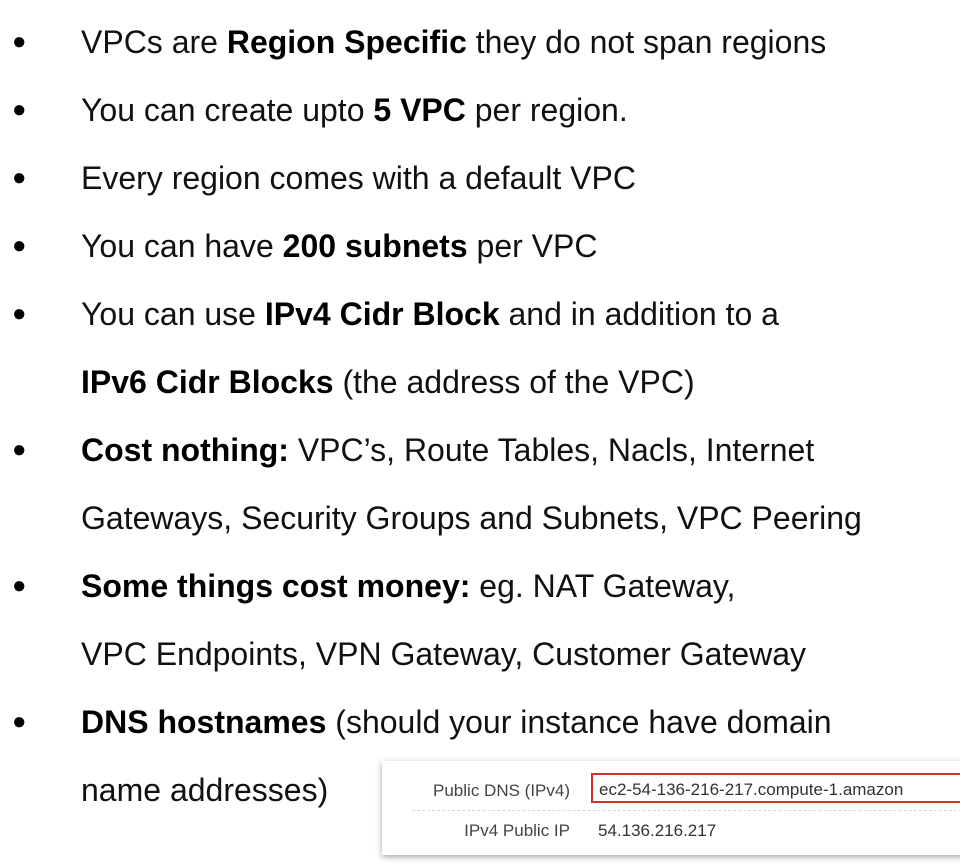  What do you see at coordinates (546, 110) in the screenshot?
I see `text-segment: per region.` at bounding box center [546, 110].